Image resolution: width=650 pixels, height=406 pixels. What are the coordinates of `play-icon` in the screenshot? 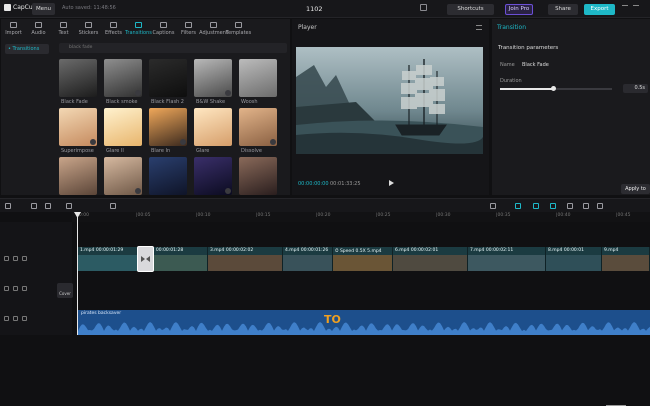 It's located at (391, 183).